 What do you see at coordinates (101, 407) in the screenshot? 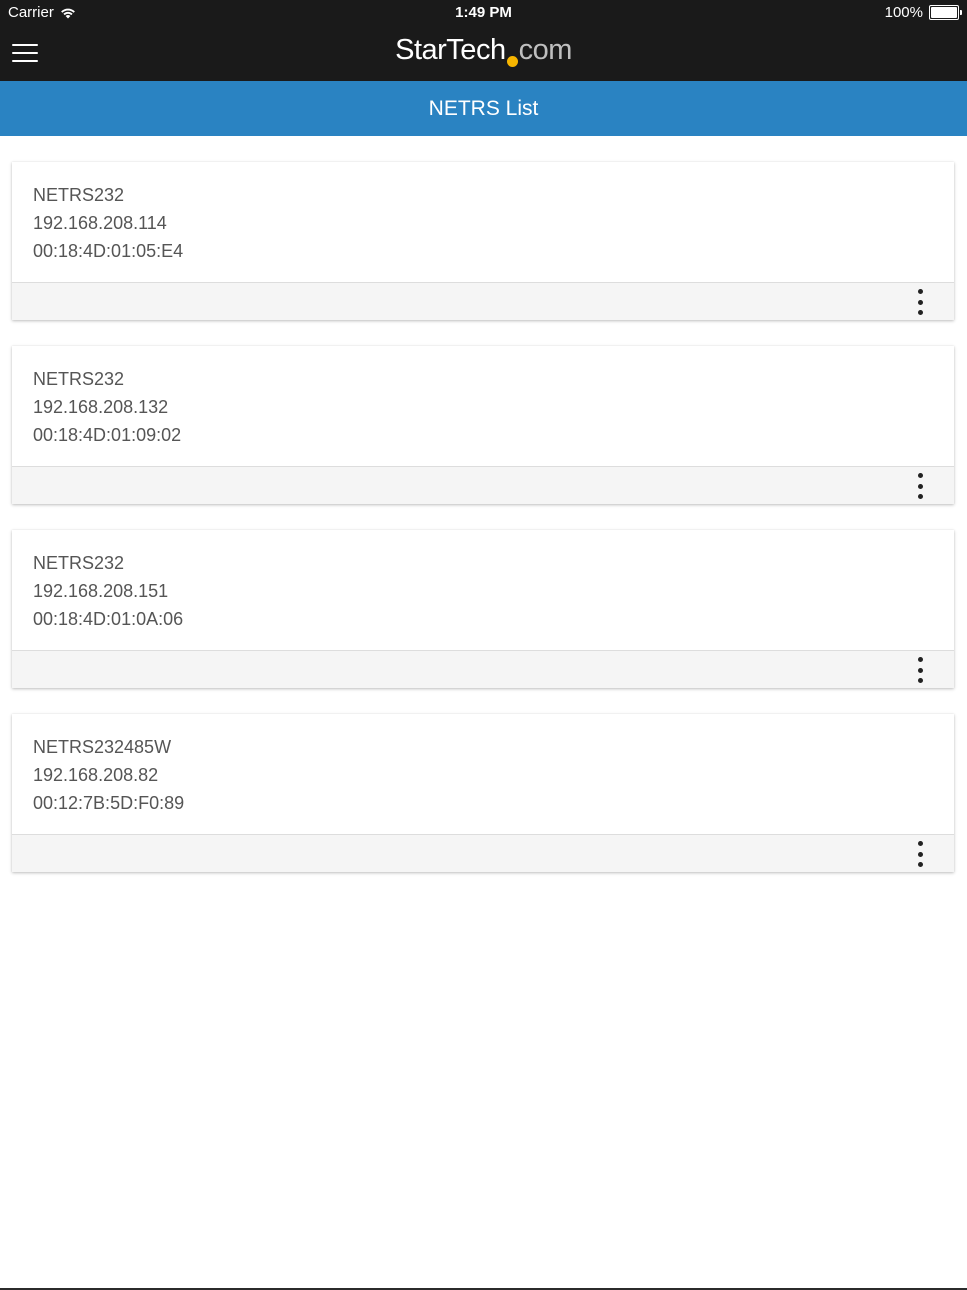
I see `device-ip: 192.168.208.132` at bounding box center [101, 407].